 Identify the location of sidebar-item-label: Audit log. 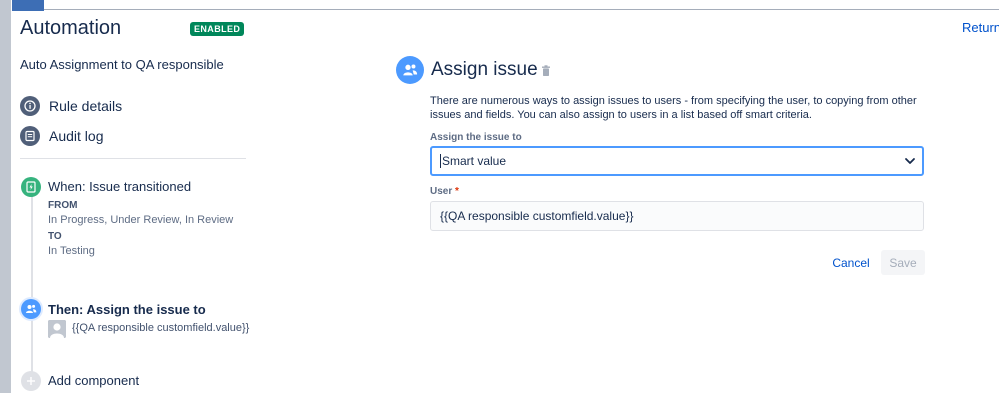
(76, 136).